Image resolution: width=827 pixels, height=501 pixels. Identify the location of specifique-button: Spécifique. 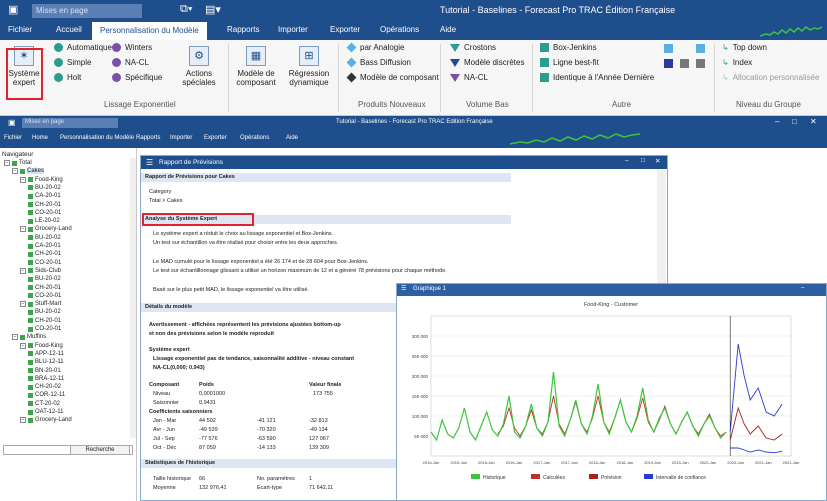
(137, 77).